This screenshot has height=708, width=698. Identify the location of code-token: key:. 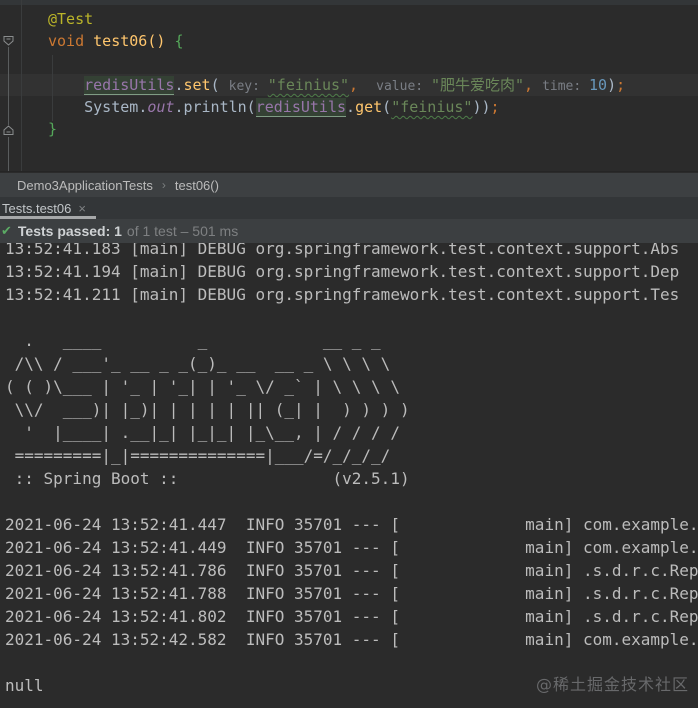
(248, 86).